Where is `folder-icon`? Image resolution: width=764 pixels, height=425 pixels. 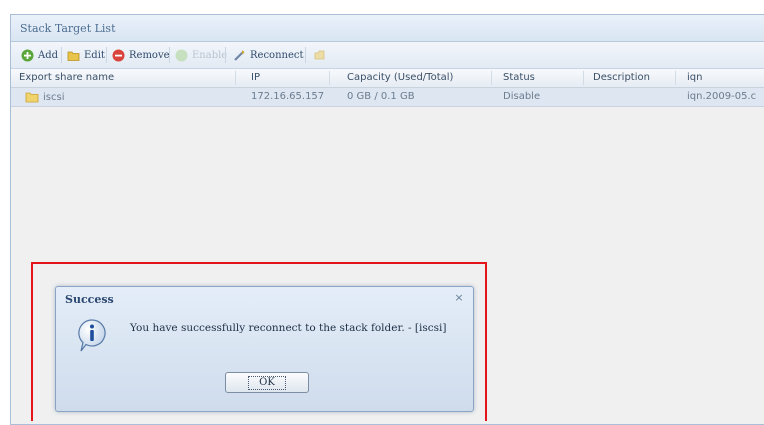 folder-icon is located at coordinates (32, 97).